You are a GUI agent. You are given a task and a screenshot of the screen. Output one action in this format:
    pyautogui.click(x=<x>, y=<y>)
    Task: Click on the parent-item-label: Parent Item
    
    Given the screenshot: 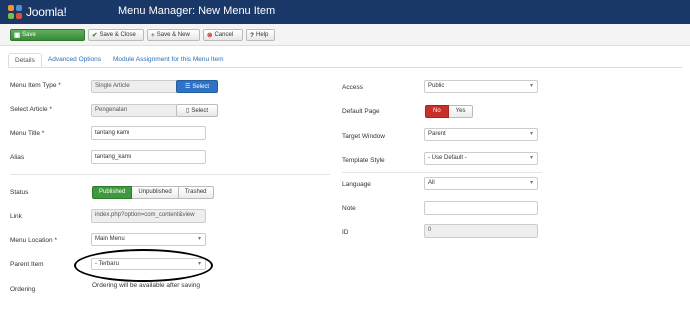 What is the action you would take?
    pyautogui.click(x=27, y=264)
    